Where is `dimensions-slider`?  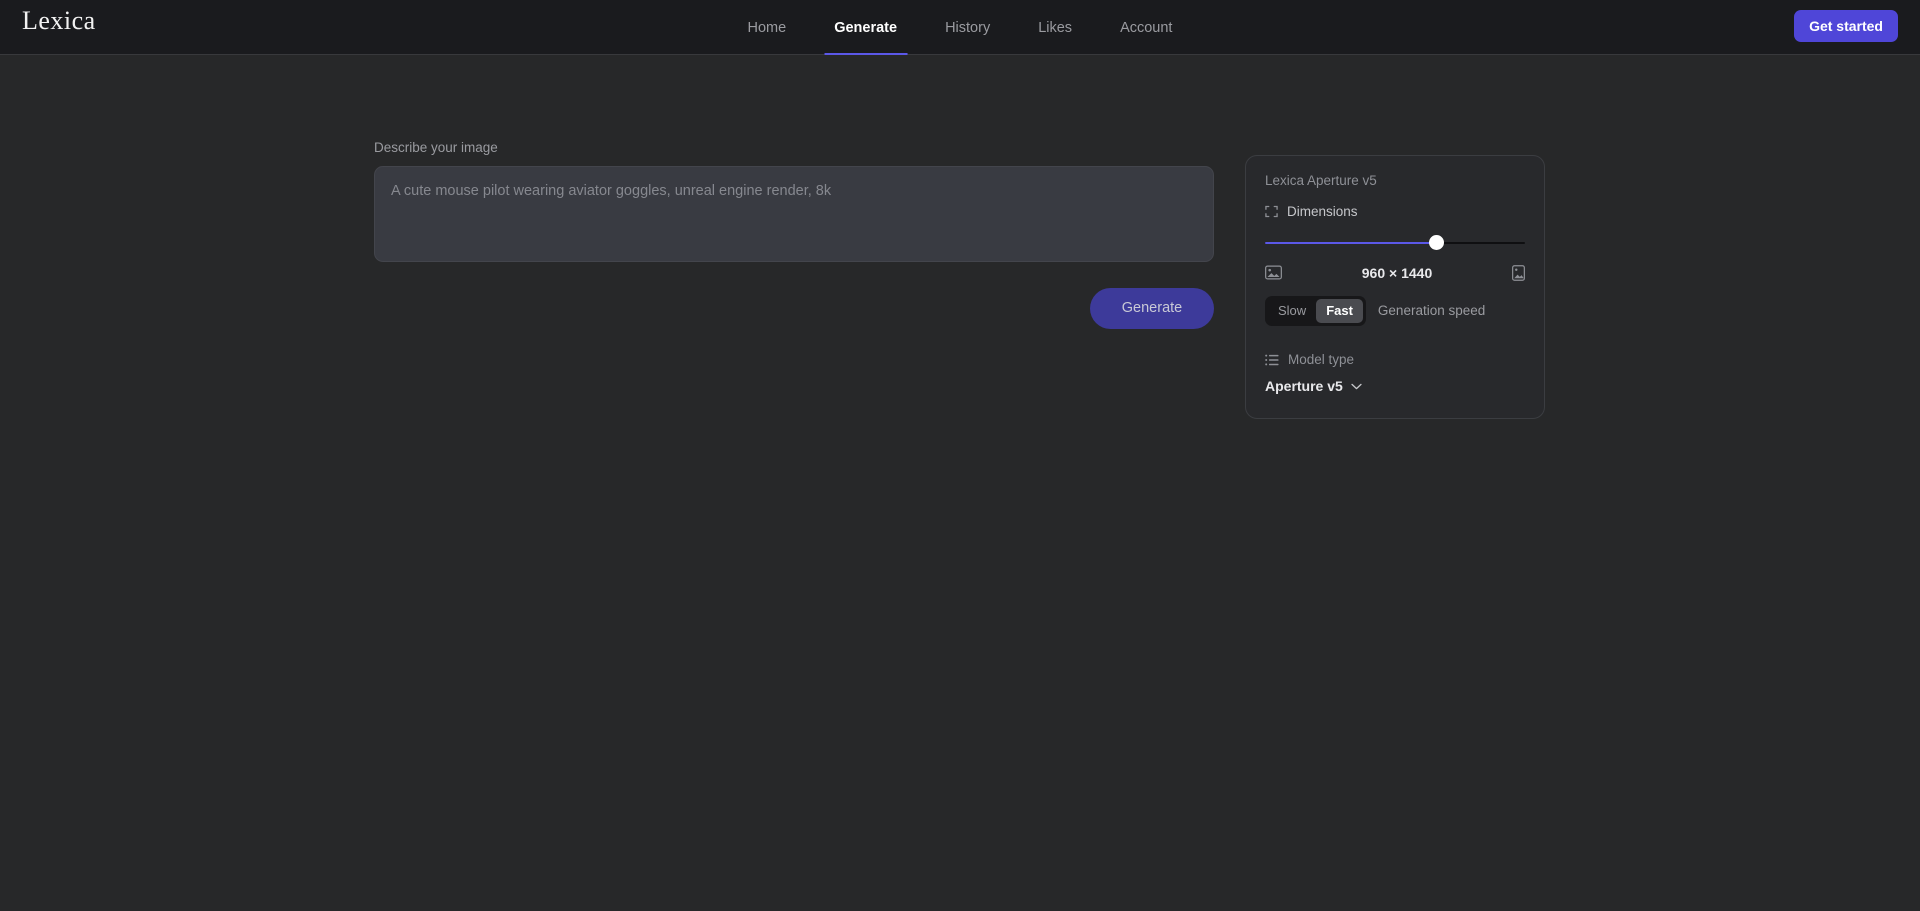
dimensions-slider is located at coordinates (1395, 243).